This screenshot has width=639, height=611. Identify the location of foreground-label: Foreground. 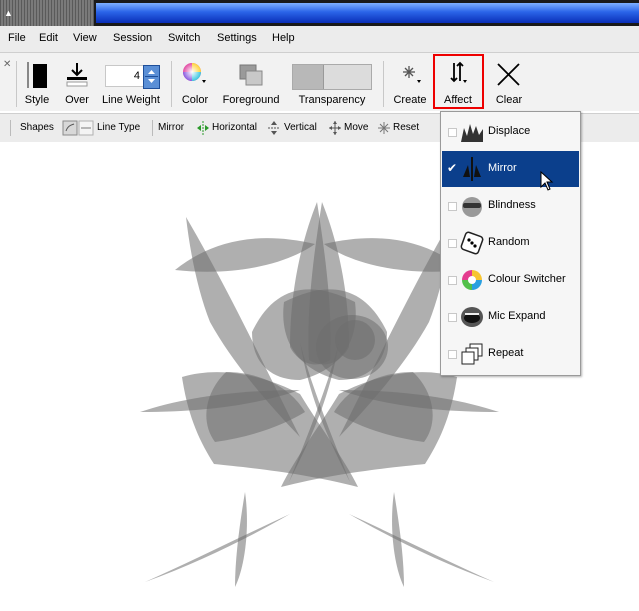
(251, 100).